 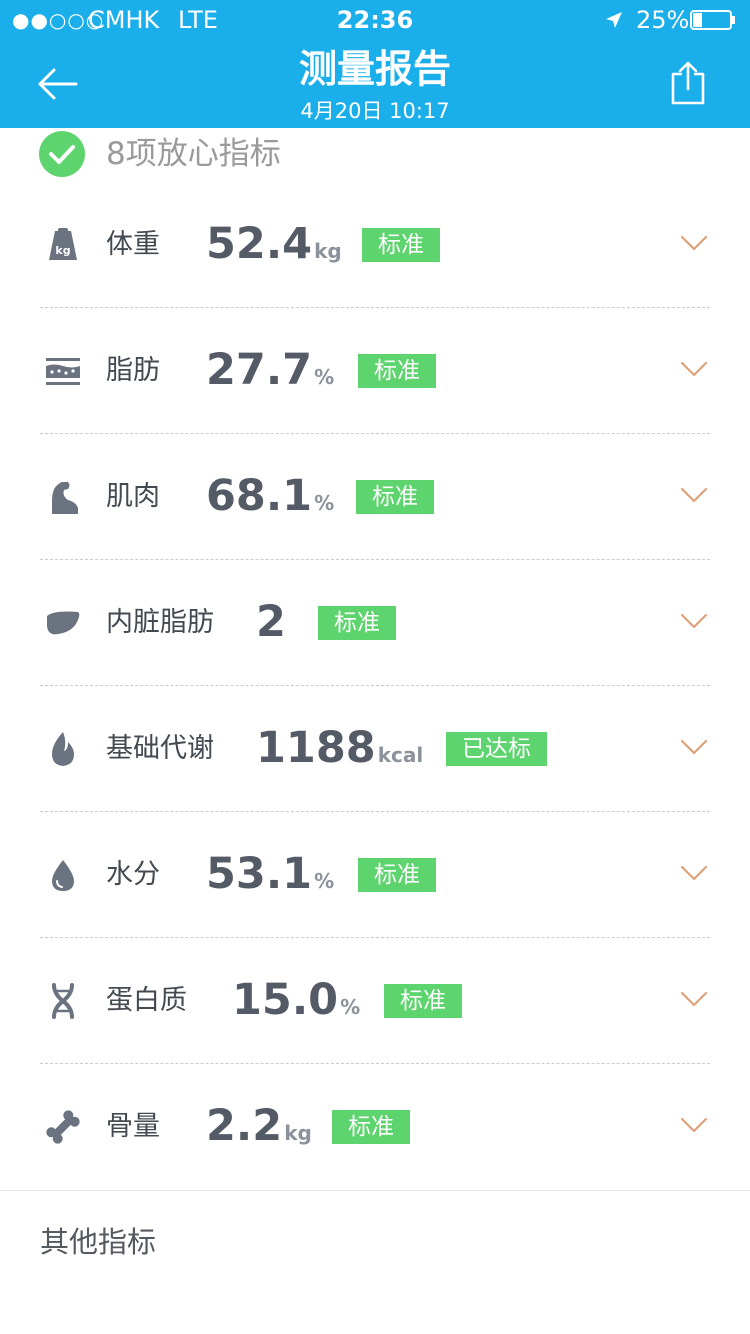 I want to click on measurement-datetime: 4月20日 10:17, so click(x=375, y=111).